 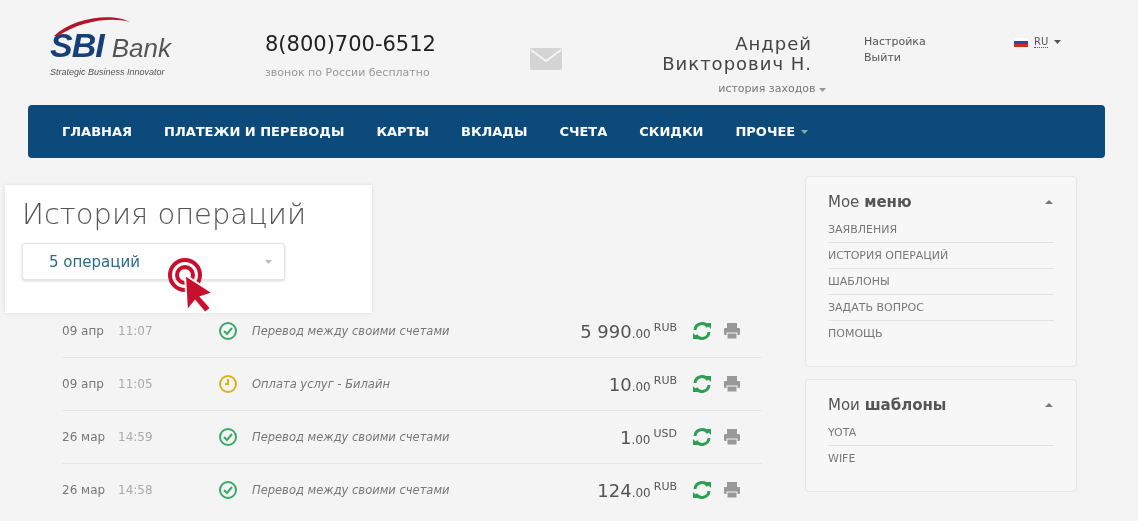 I want to click on sidebar-link: ЗАДАТЬ ВОПРОС, so click(x=941, y=308).